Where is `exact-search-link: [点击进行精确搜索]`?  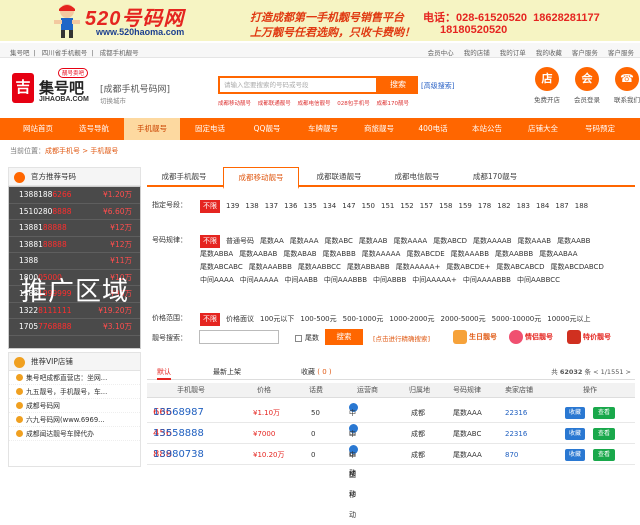
exact-search-link: [点击进行精确搜索] is located at coordinates (401, 338).